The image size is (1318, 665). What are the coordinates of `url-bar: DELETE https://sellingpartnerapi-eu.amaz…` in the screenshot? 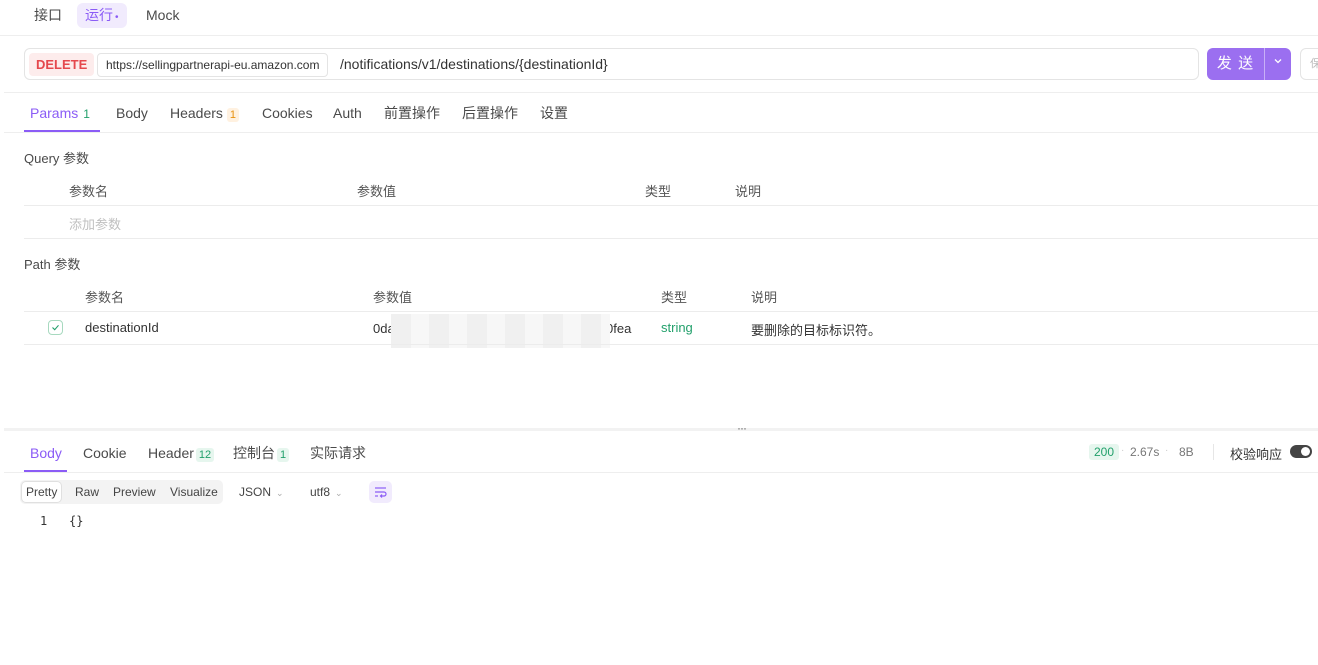 It's located at (611, 64).